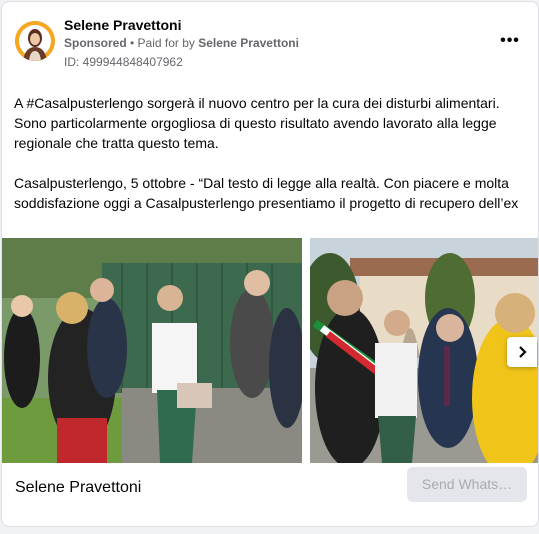 Image resolution: width=539 pixels, height=534 pixels. Describe the element at coordinates (248, 43) in the screenshot. I see `paid-by-name: Selene Pravettoni` at that location.